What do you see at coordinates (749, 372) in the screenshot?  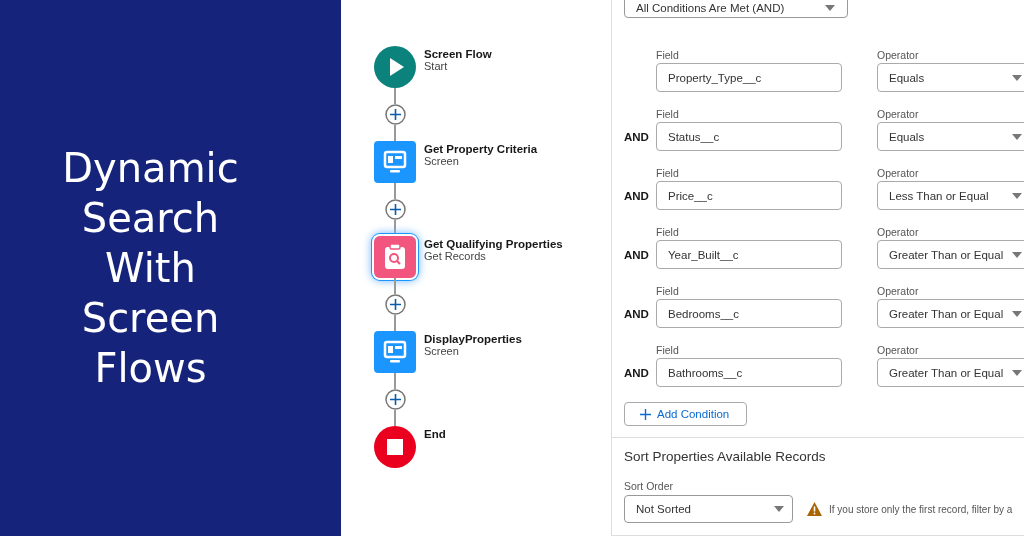 I see `field-input: Bathrooms__c` at bounding box center [749, 372].